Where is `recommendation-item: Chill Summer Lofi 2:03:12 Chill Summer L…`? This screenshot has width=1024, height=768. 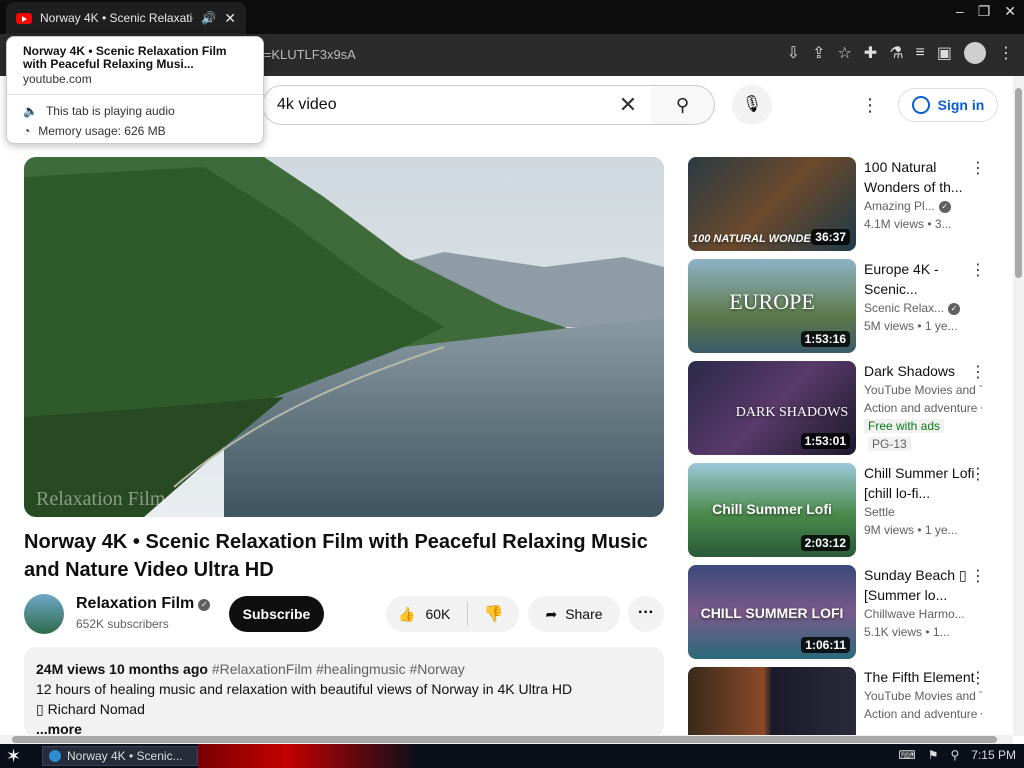
recommendation-item: Chill Summer Lofi 2:03:12 Chill Summer L… is located at coordinates (848, 510).